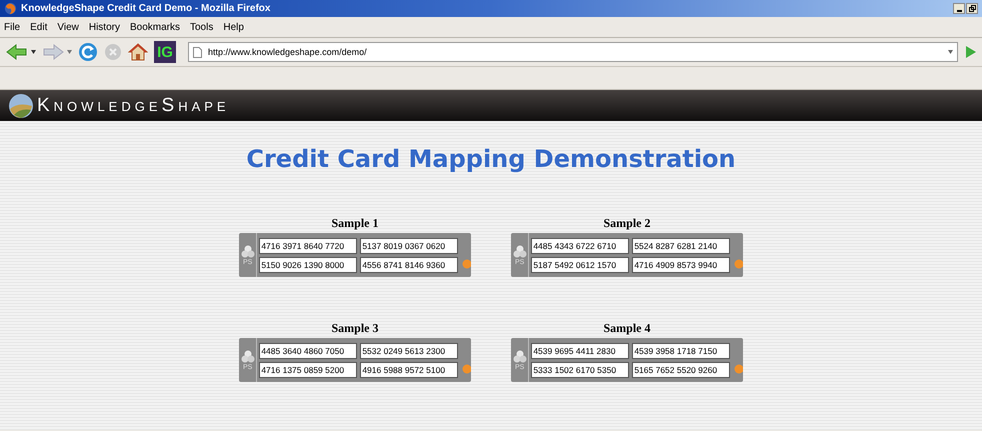 The height and width of the screenshot is (431, 982). Describe the element at coordinates (409, 350) in the screenshot. I see `card-number-field: 5532 0249 5613 2300` at that location.